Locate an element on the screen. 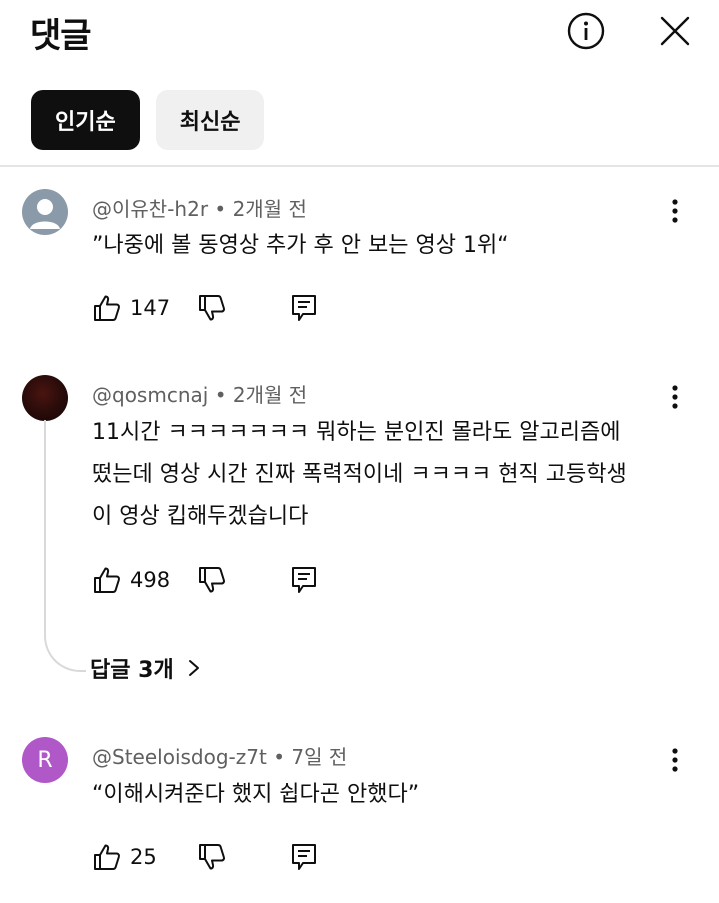  comment-text: ”나중에 볼 동영상 추가 후 안 보는 영상 1위“ is located at coordinates (300, 245).